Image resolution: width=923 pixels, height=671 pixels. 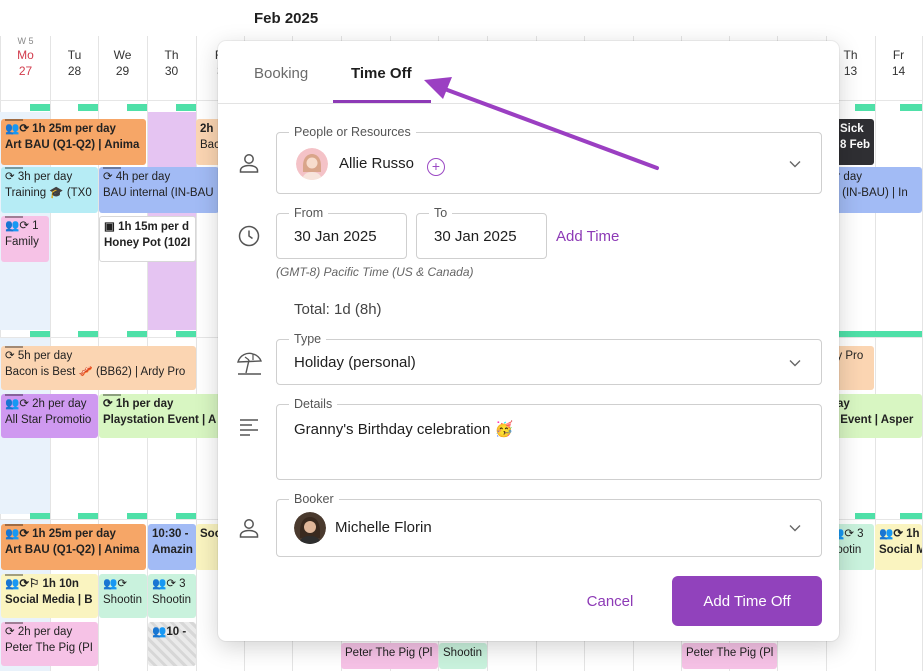 I want to click on details-label: Details, so click(x=313, y=404).